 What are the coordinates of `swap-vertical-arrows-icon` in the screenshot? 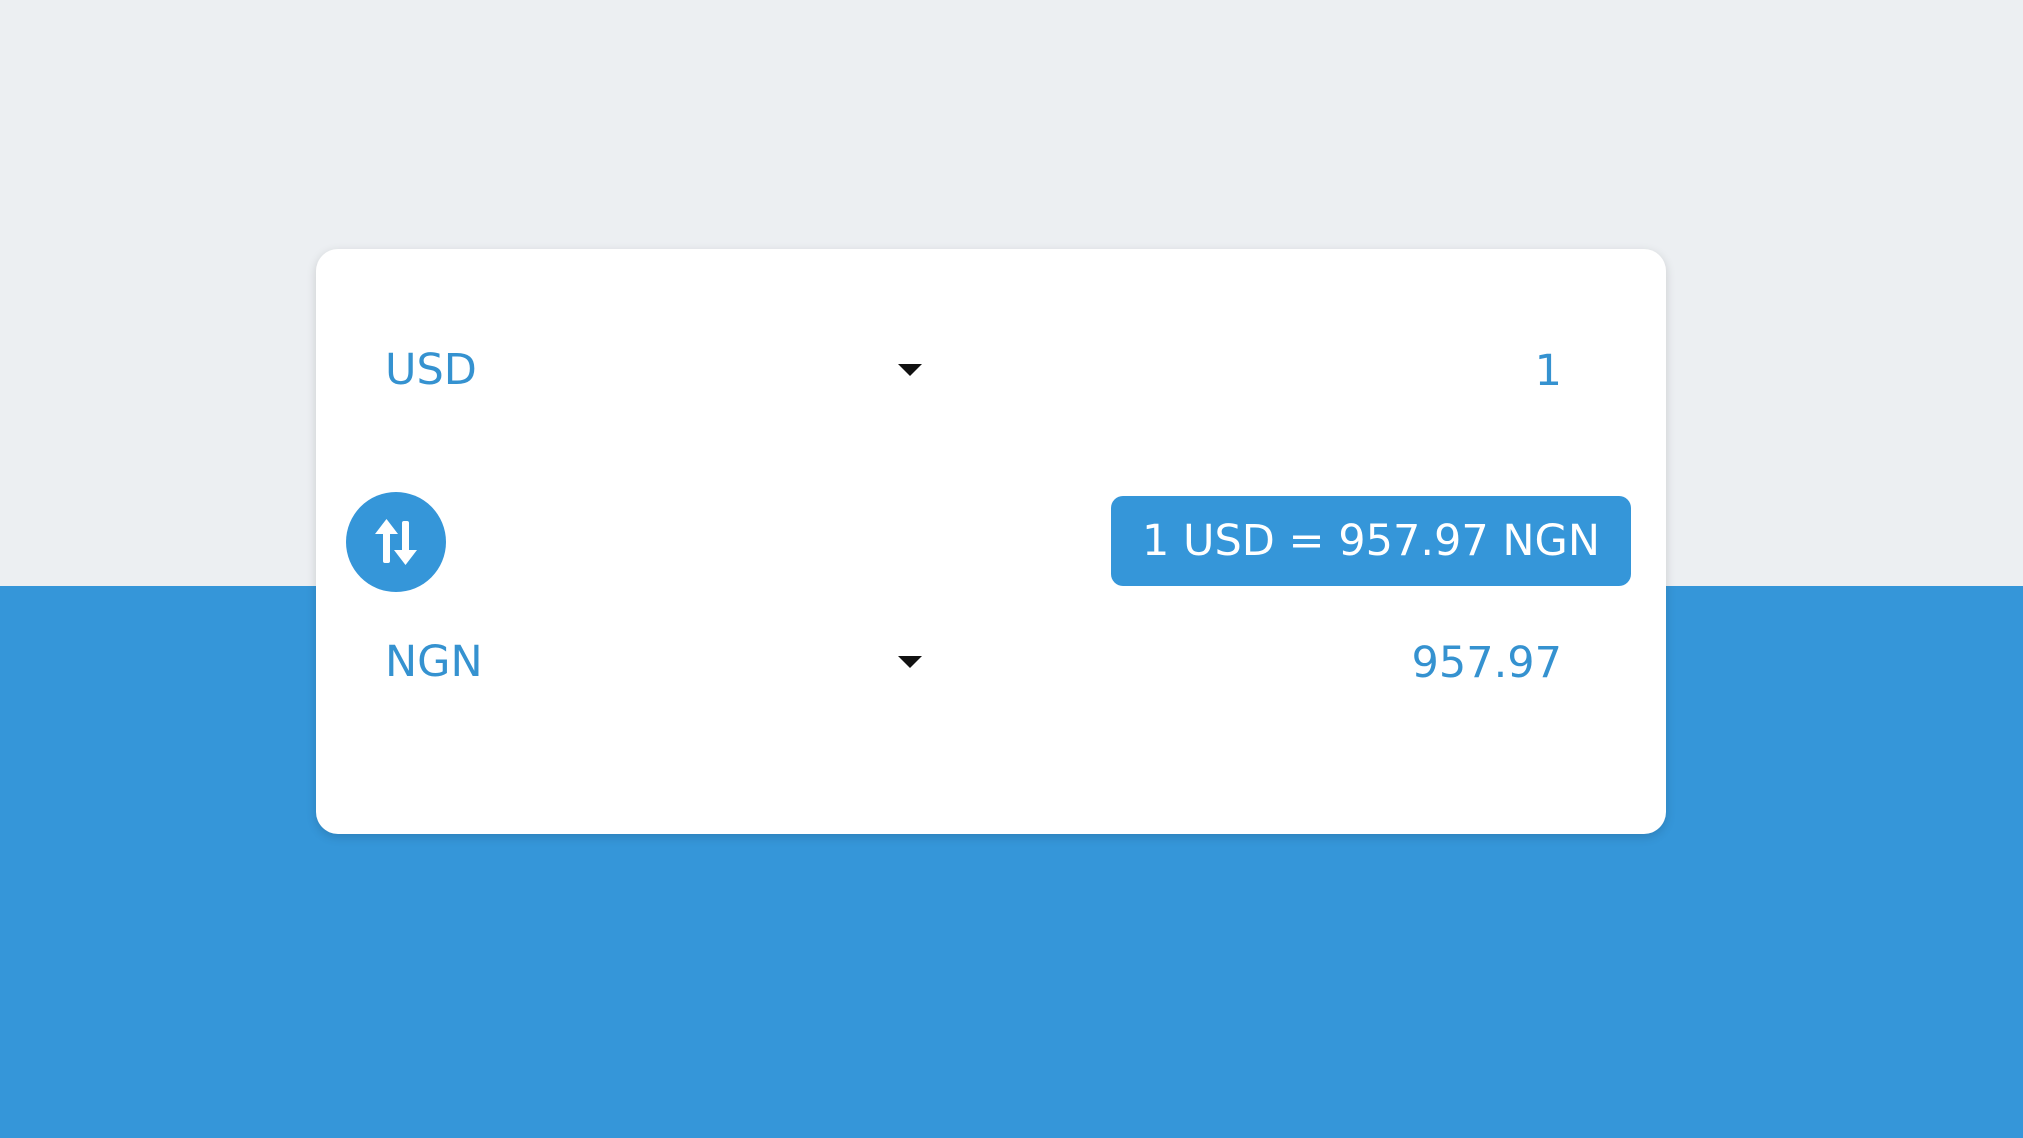 It's located at (396, 542).